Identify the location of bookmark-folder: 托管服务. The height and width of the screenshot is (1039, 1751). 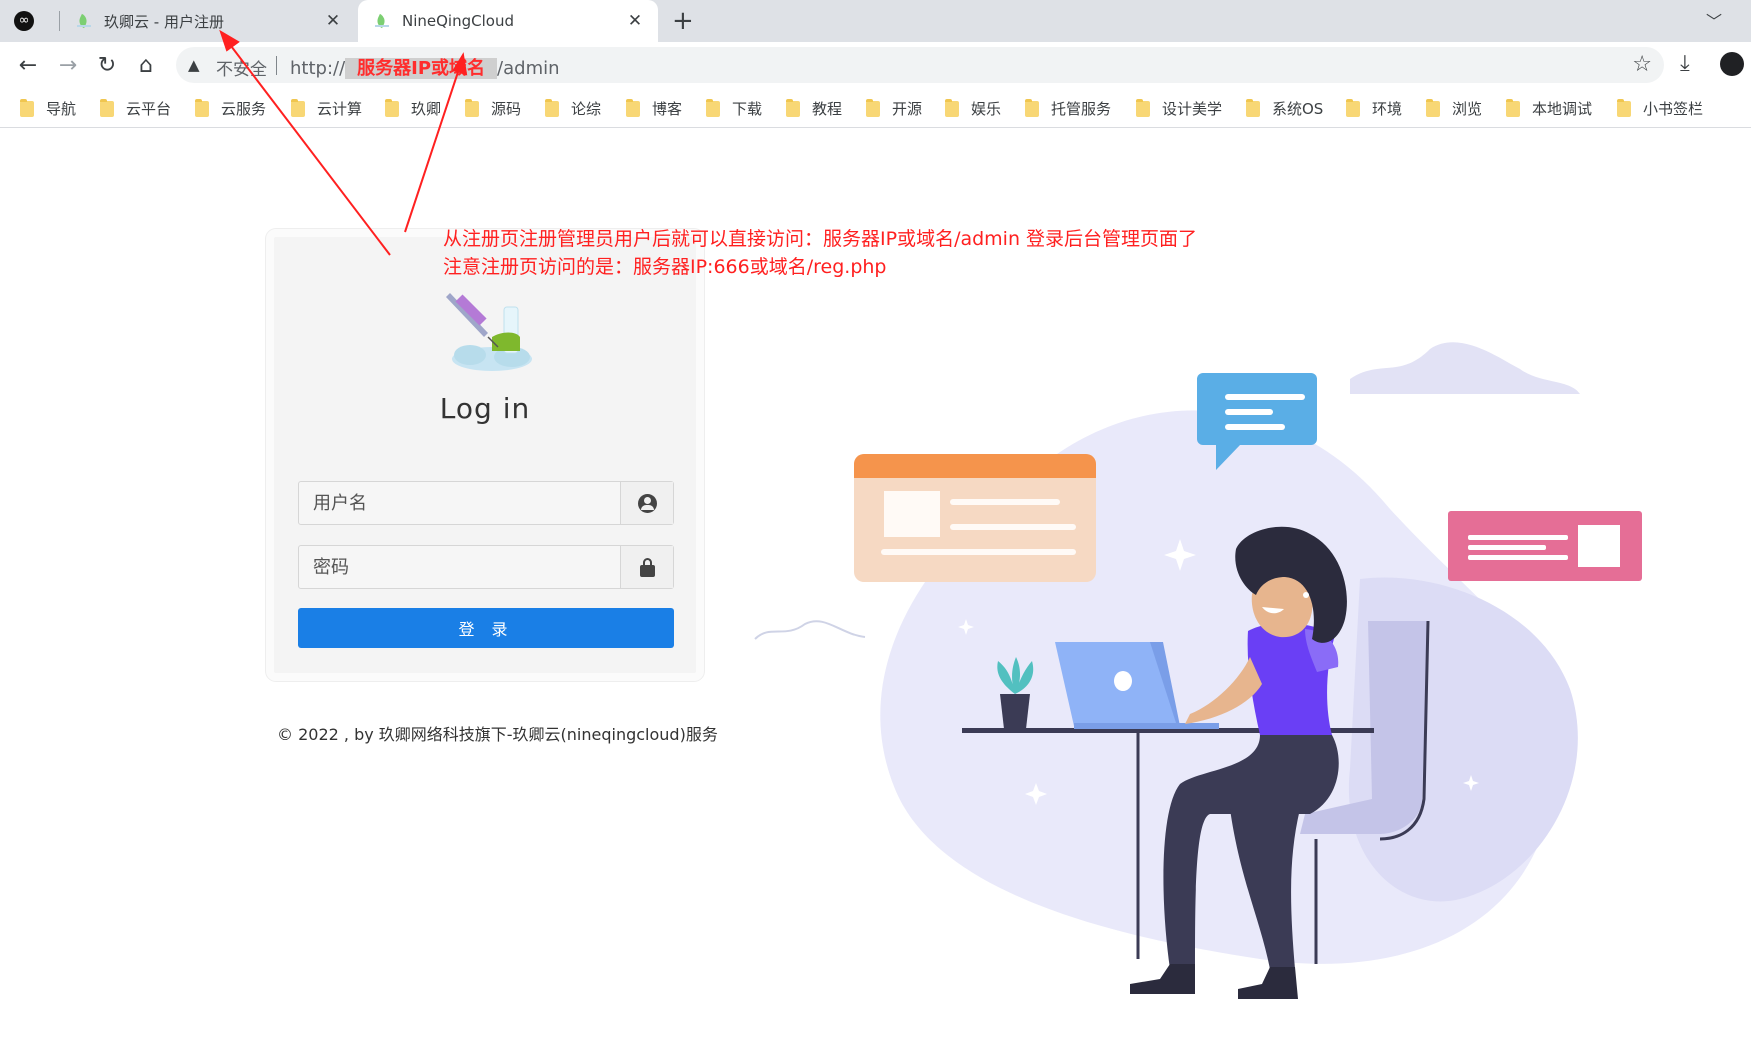
(1068, 108).